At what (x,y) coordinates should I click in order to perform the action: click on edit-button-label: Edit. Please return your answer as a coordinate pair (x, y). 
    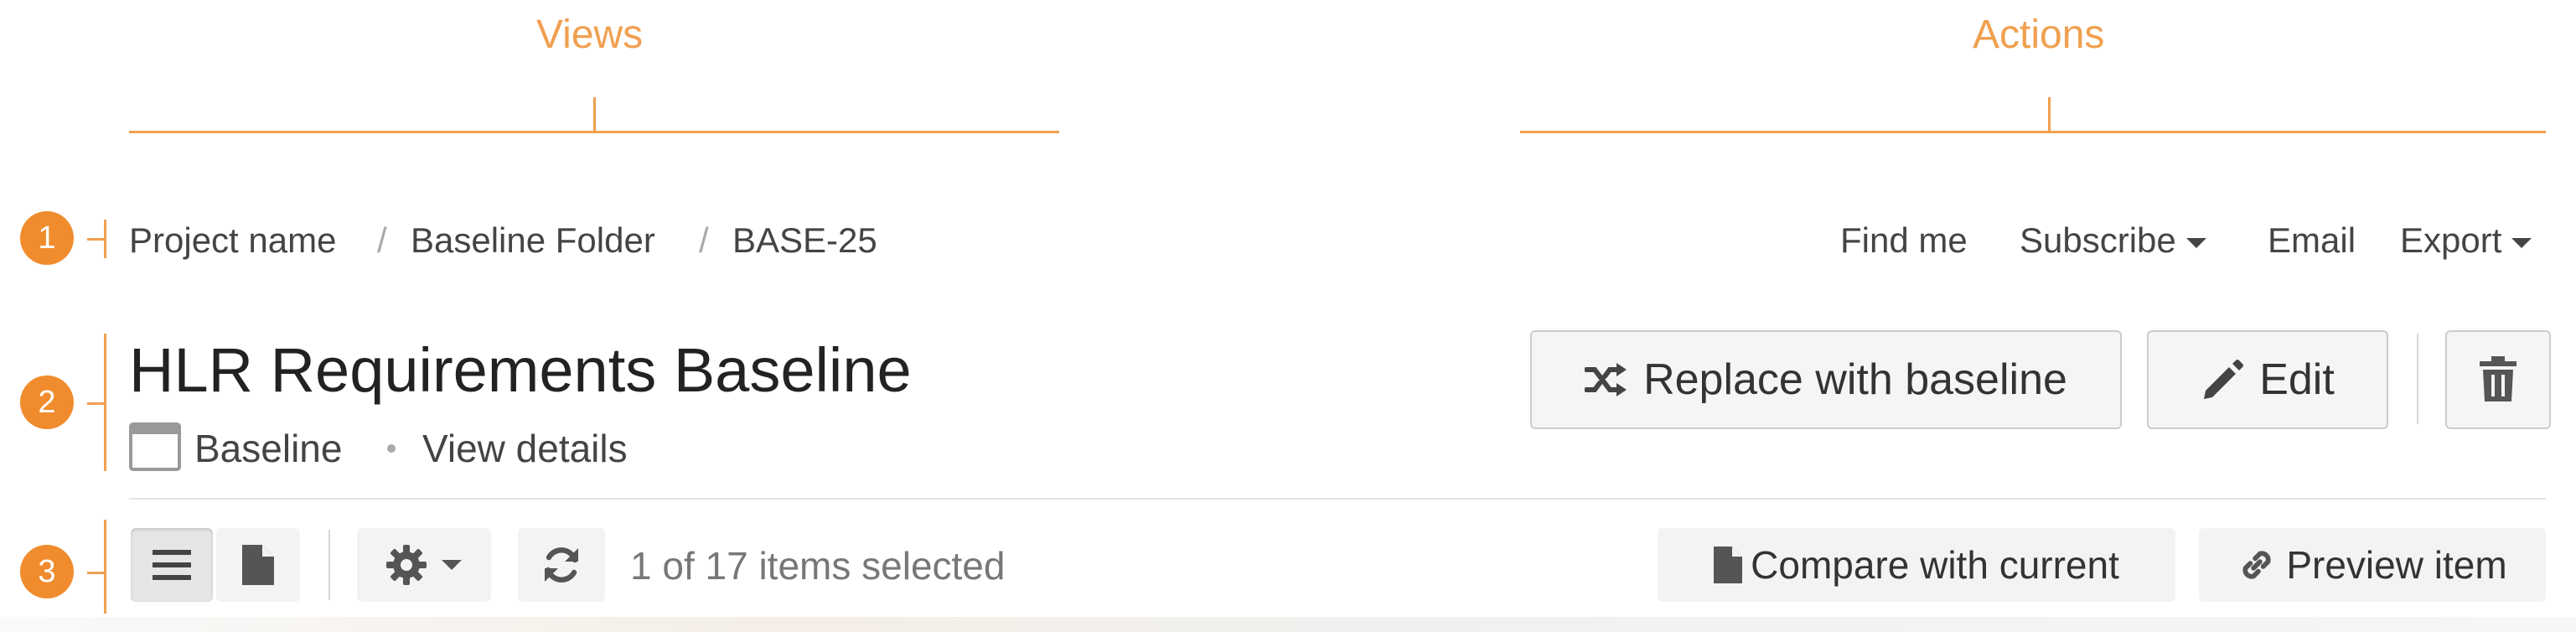
    Looking at the image, I should click on (2297, 379).